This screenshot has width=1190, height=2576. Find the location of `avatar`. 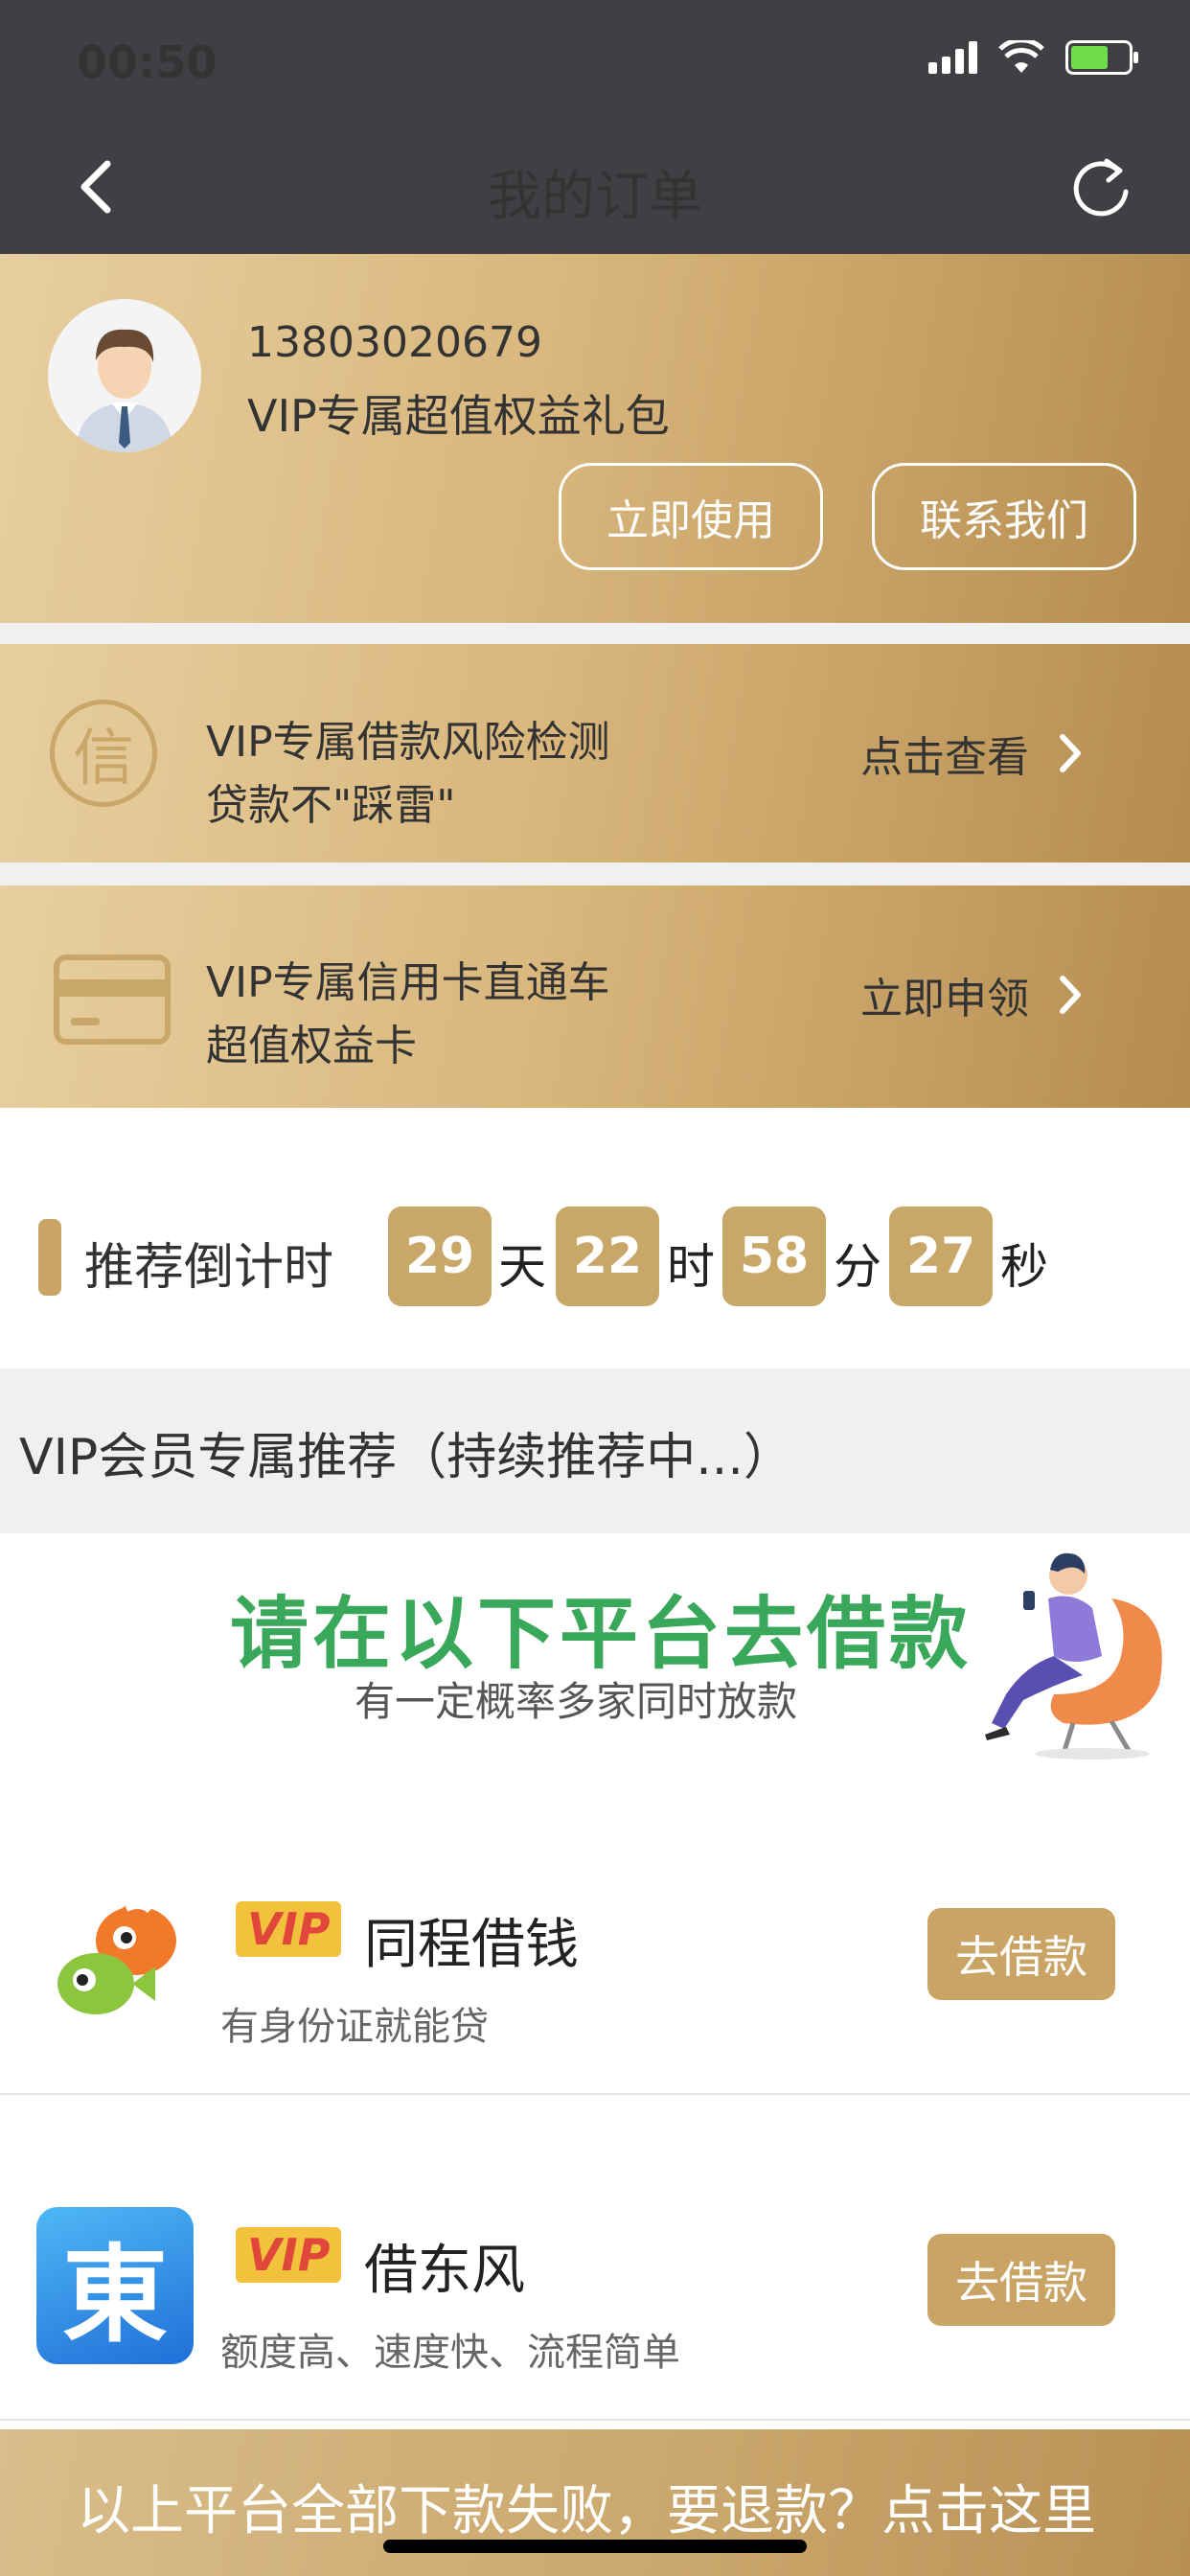

avatar is located at coordinates (125, 375).